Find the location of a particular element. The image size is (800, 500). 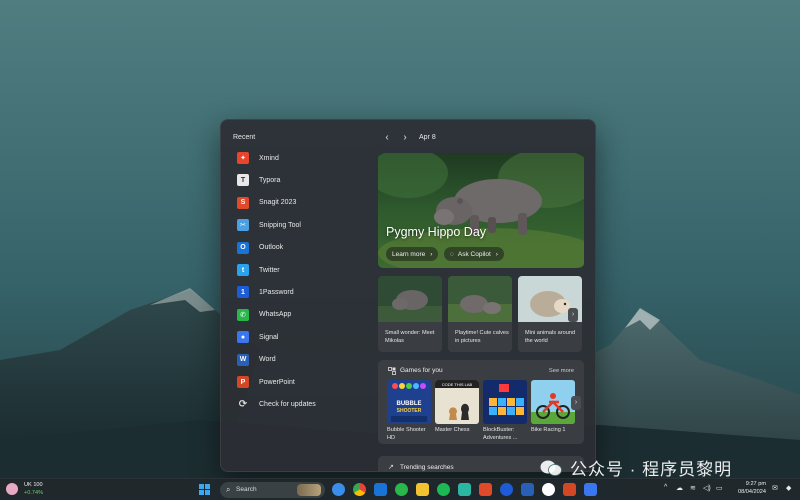

wechat-watermark-icon is located at coordinates (551, 468).